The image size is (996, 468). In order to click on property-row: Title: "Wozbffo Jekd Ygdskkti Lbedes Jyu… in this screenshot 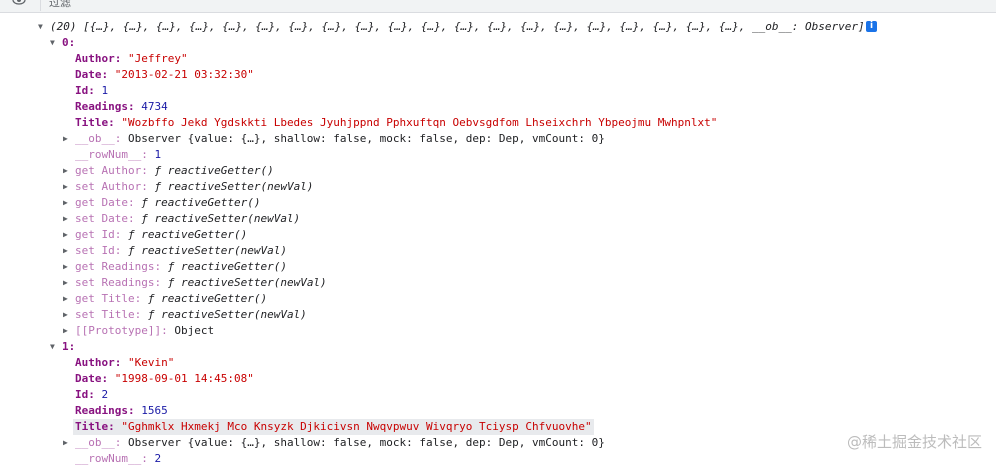, I will do `click(396, 122)`.